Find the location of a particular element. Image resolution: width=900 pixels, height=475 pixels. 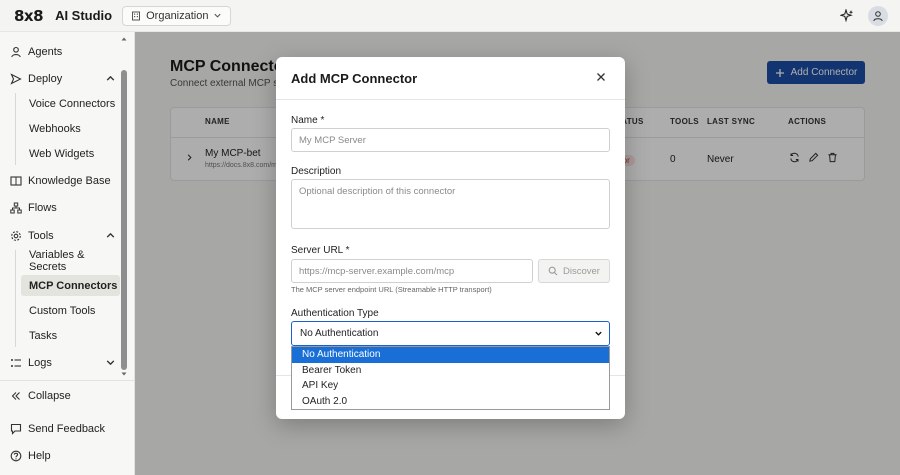

gear-icon is located at coordinates (16, 236).